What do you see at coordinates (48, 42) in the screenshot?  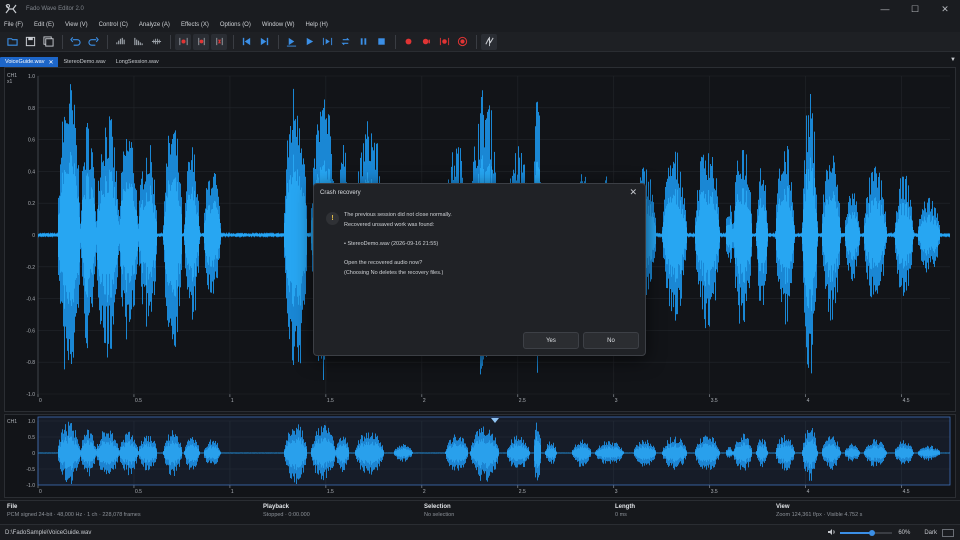 I see `save-all-icon` at bounding box center [48, 42].